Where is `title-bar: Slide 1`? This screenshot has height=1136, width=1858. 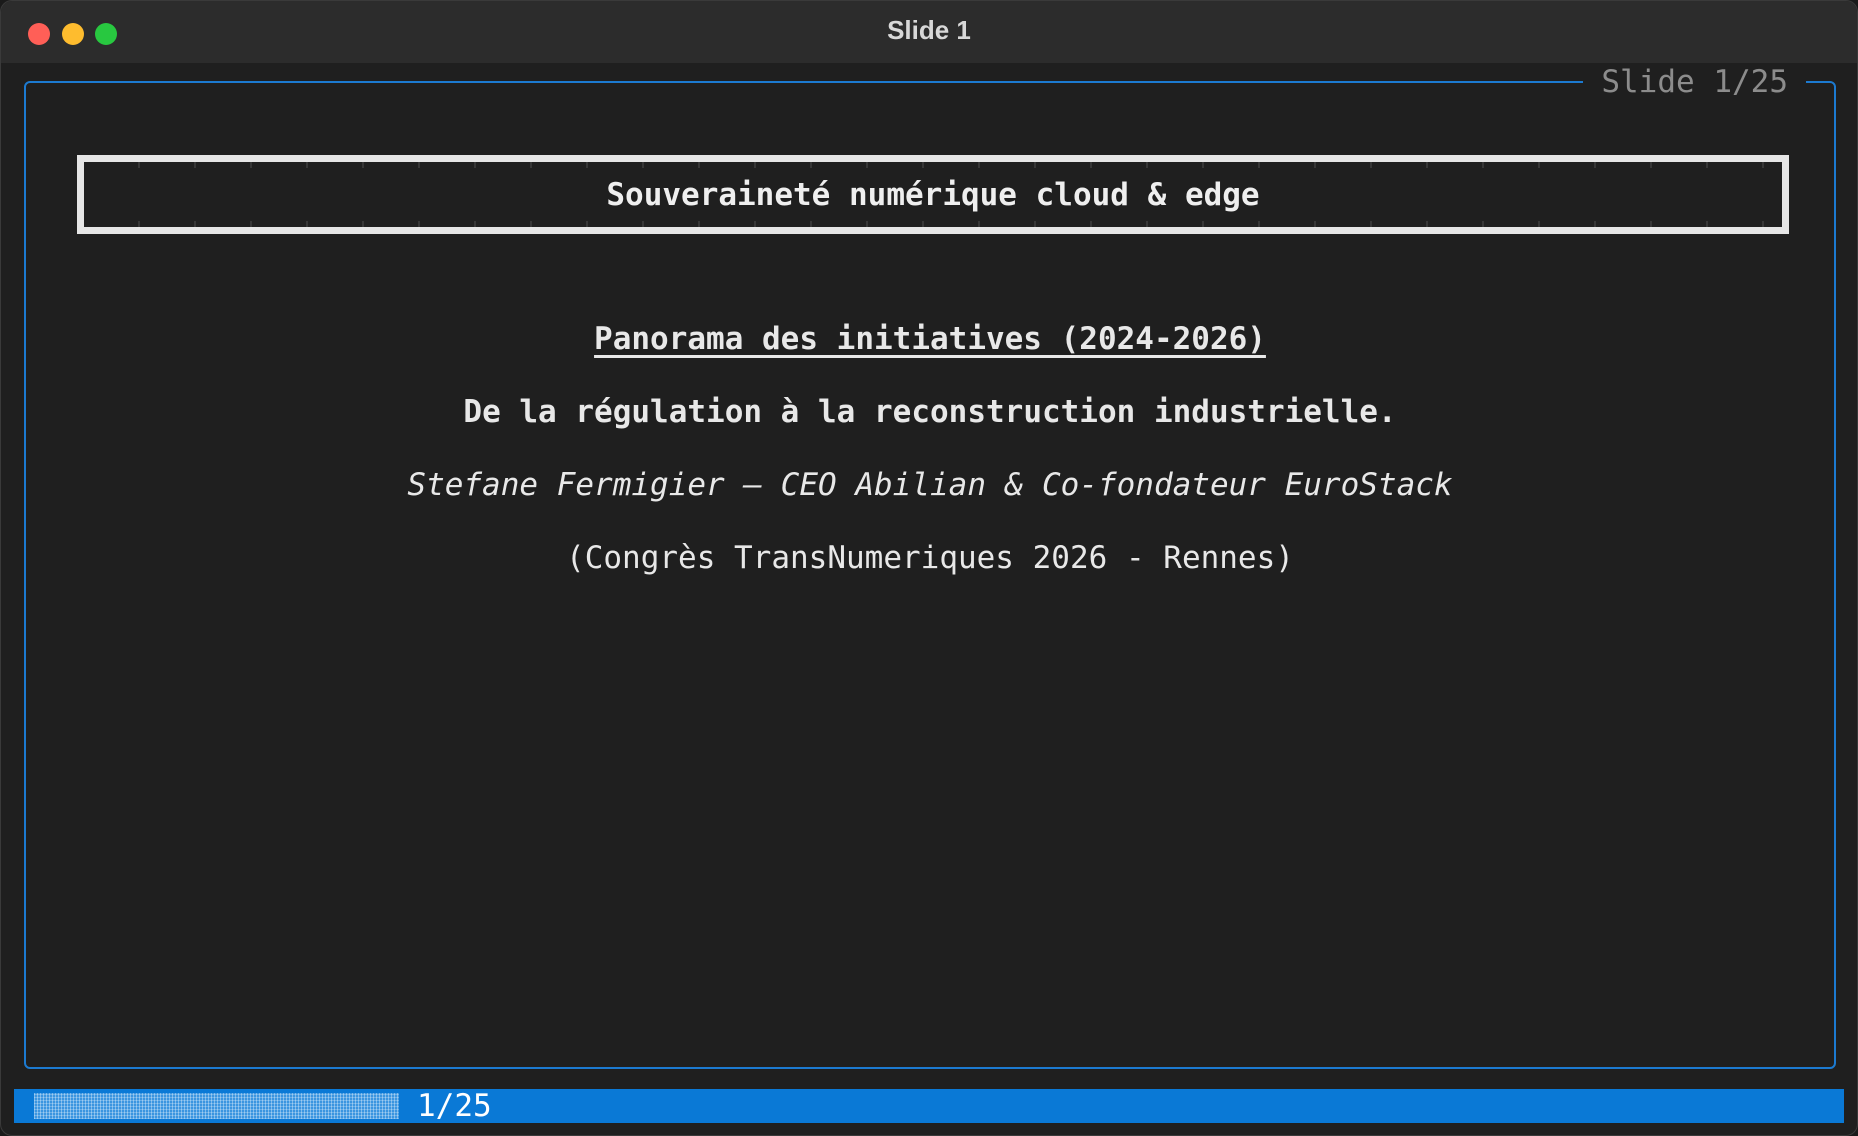
title-bar: Slide 1 is located at coordinates (929, 32).